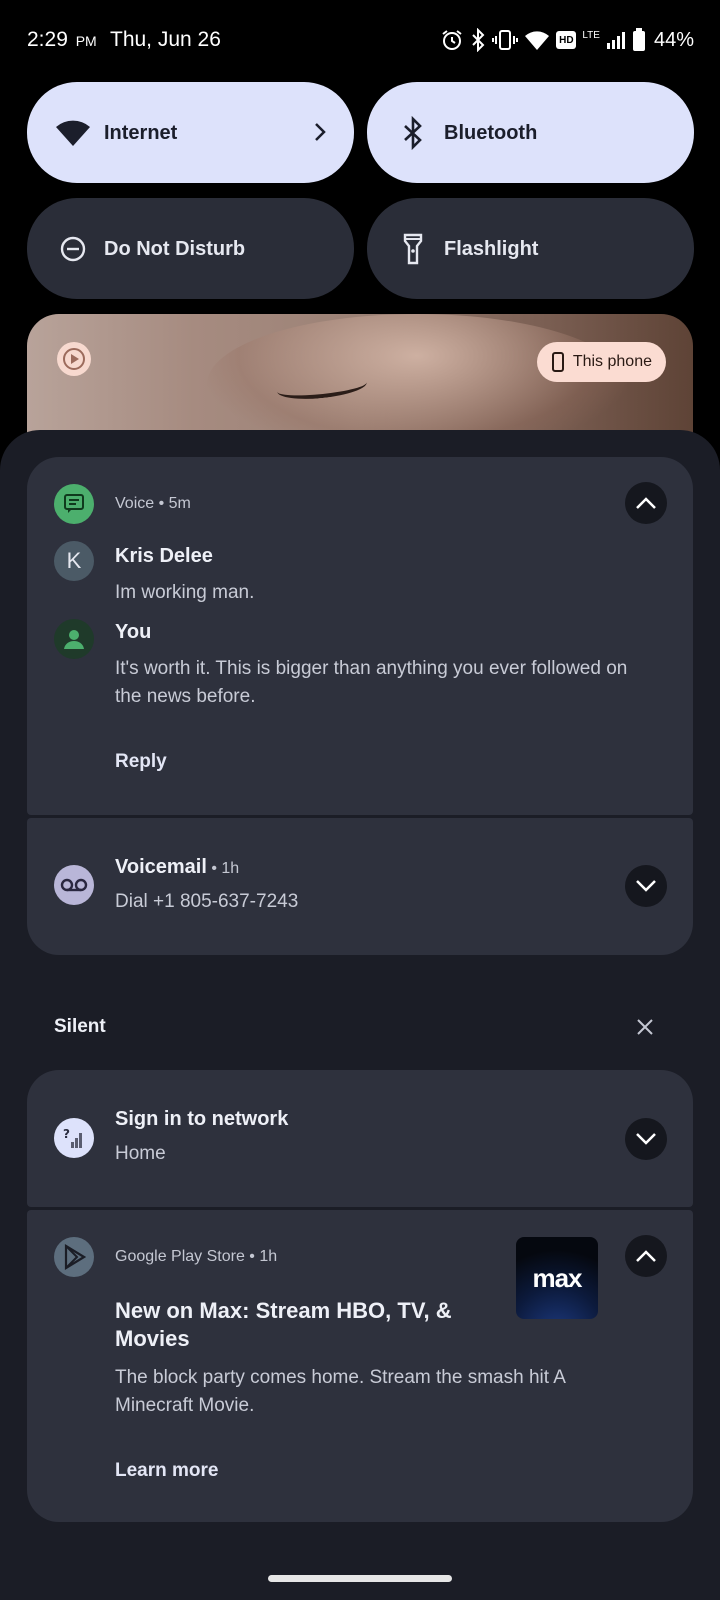  I want to click on notification-title: New on Max: Stream HBO, TV, &, so click(283, 1310).